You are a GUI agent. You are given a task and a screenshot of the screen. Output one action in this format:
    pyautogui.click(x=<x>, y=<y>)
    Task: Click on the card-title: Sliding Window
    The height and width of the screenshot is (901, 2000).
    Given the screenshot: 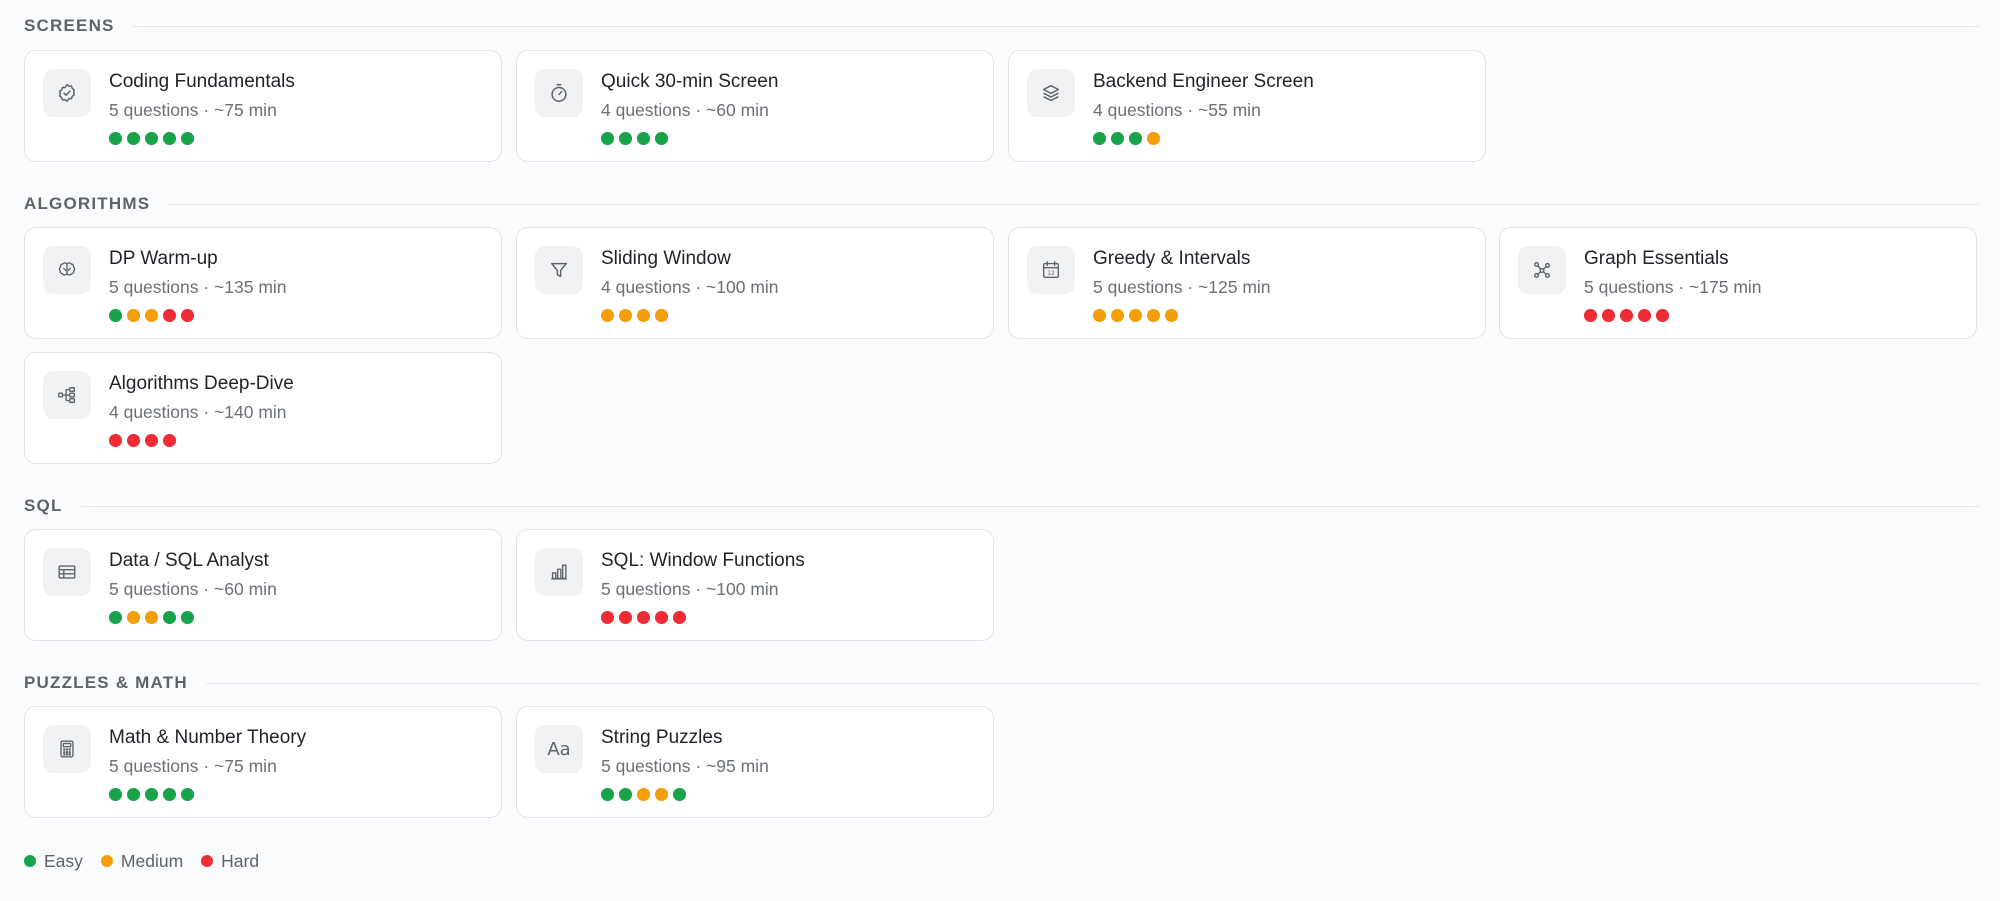 What is the action you would take?
    pyautogui.click(x=666, y=258)
    